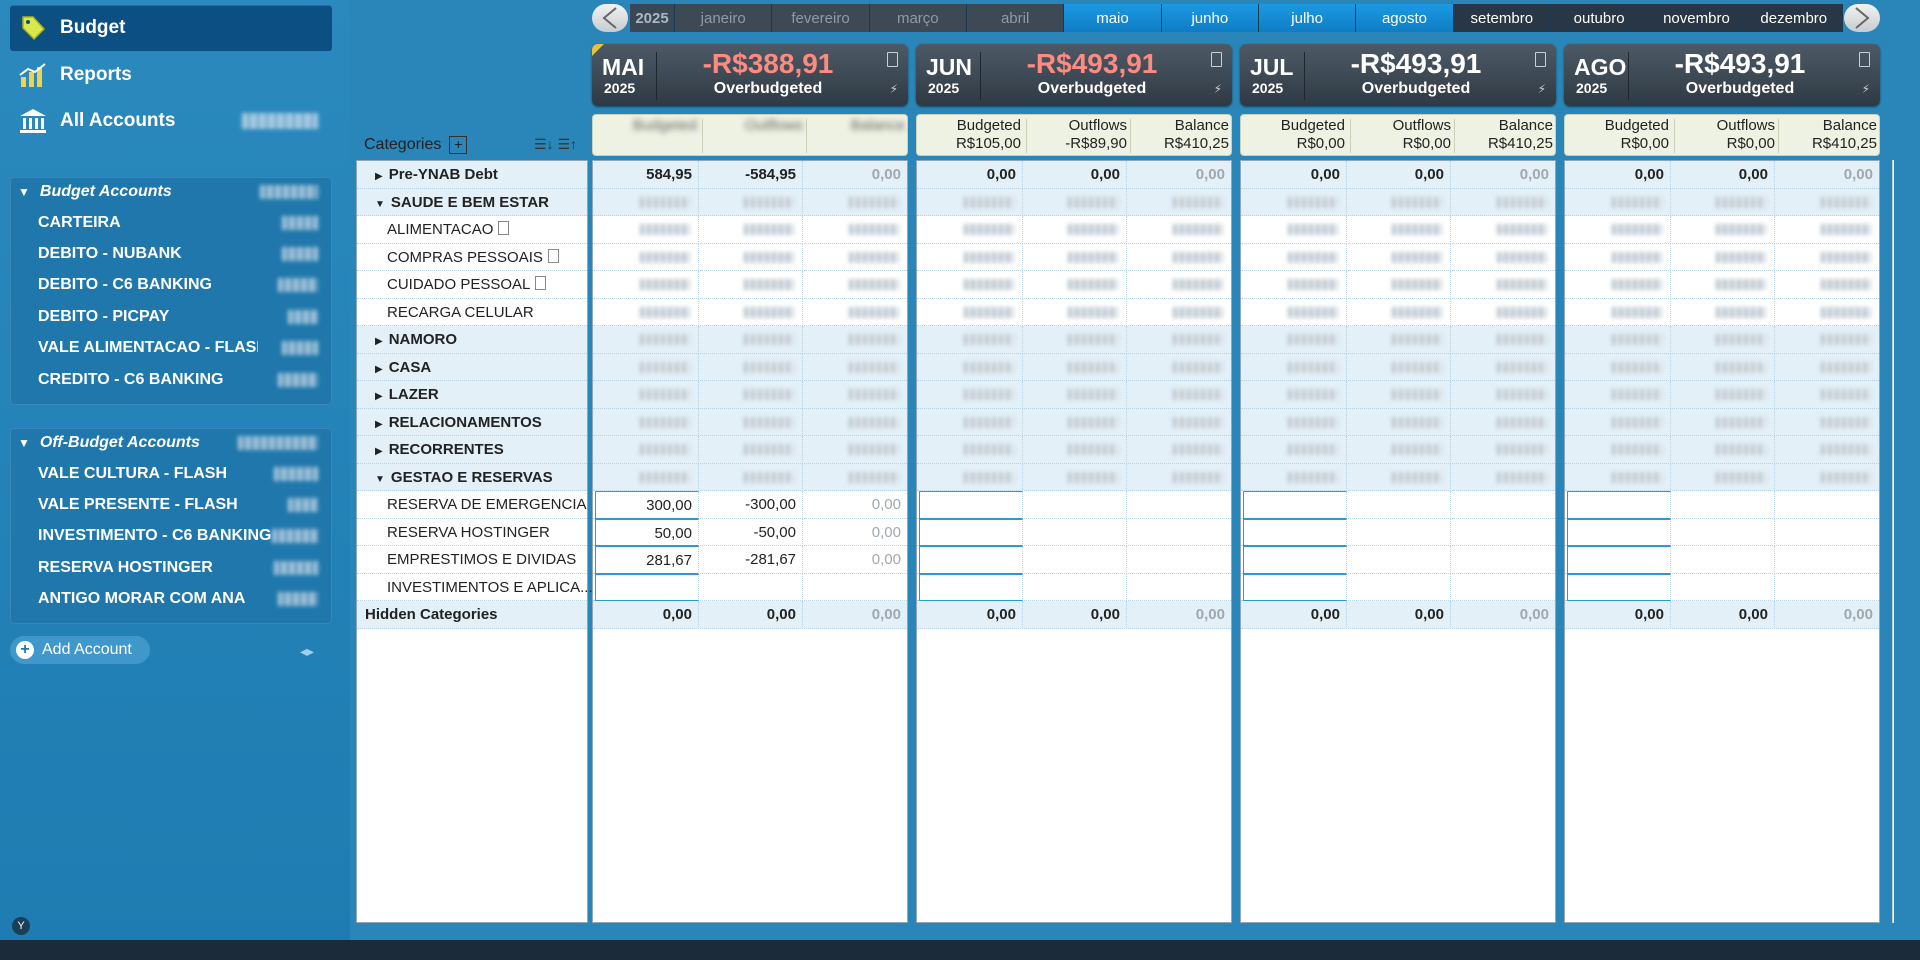  I want to click on month-tab-10: novembro, so click(1697, 18).